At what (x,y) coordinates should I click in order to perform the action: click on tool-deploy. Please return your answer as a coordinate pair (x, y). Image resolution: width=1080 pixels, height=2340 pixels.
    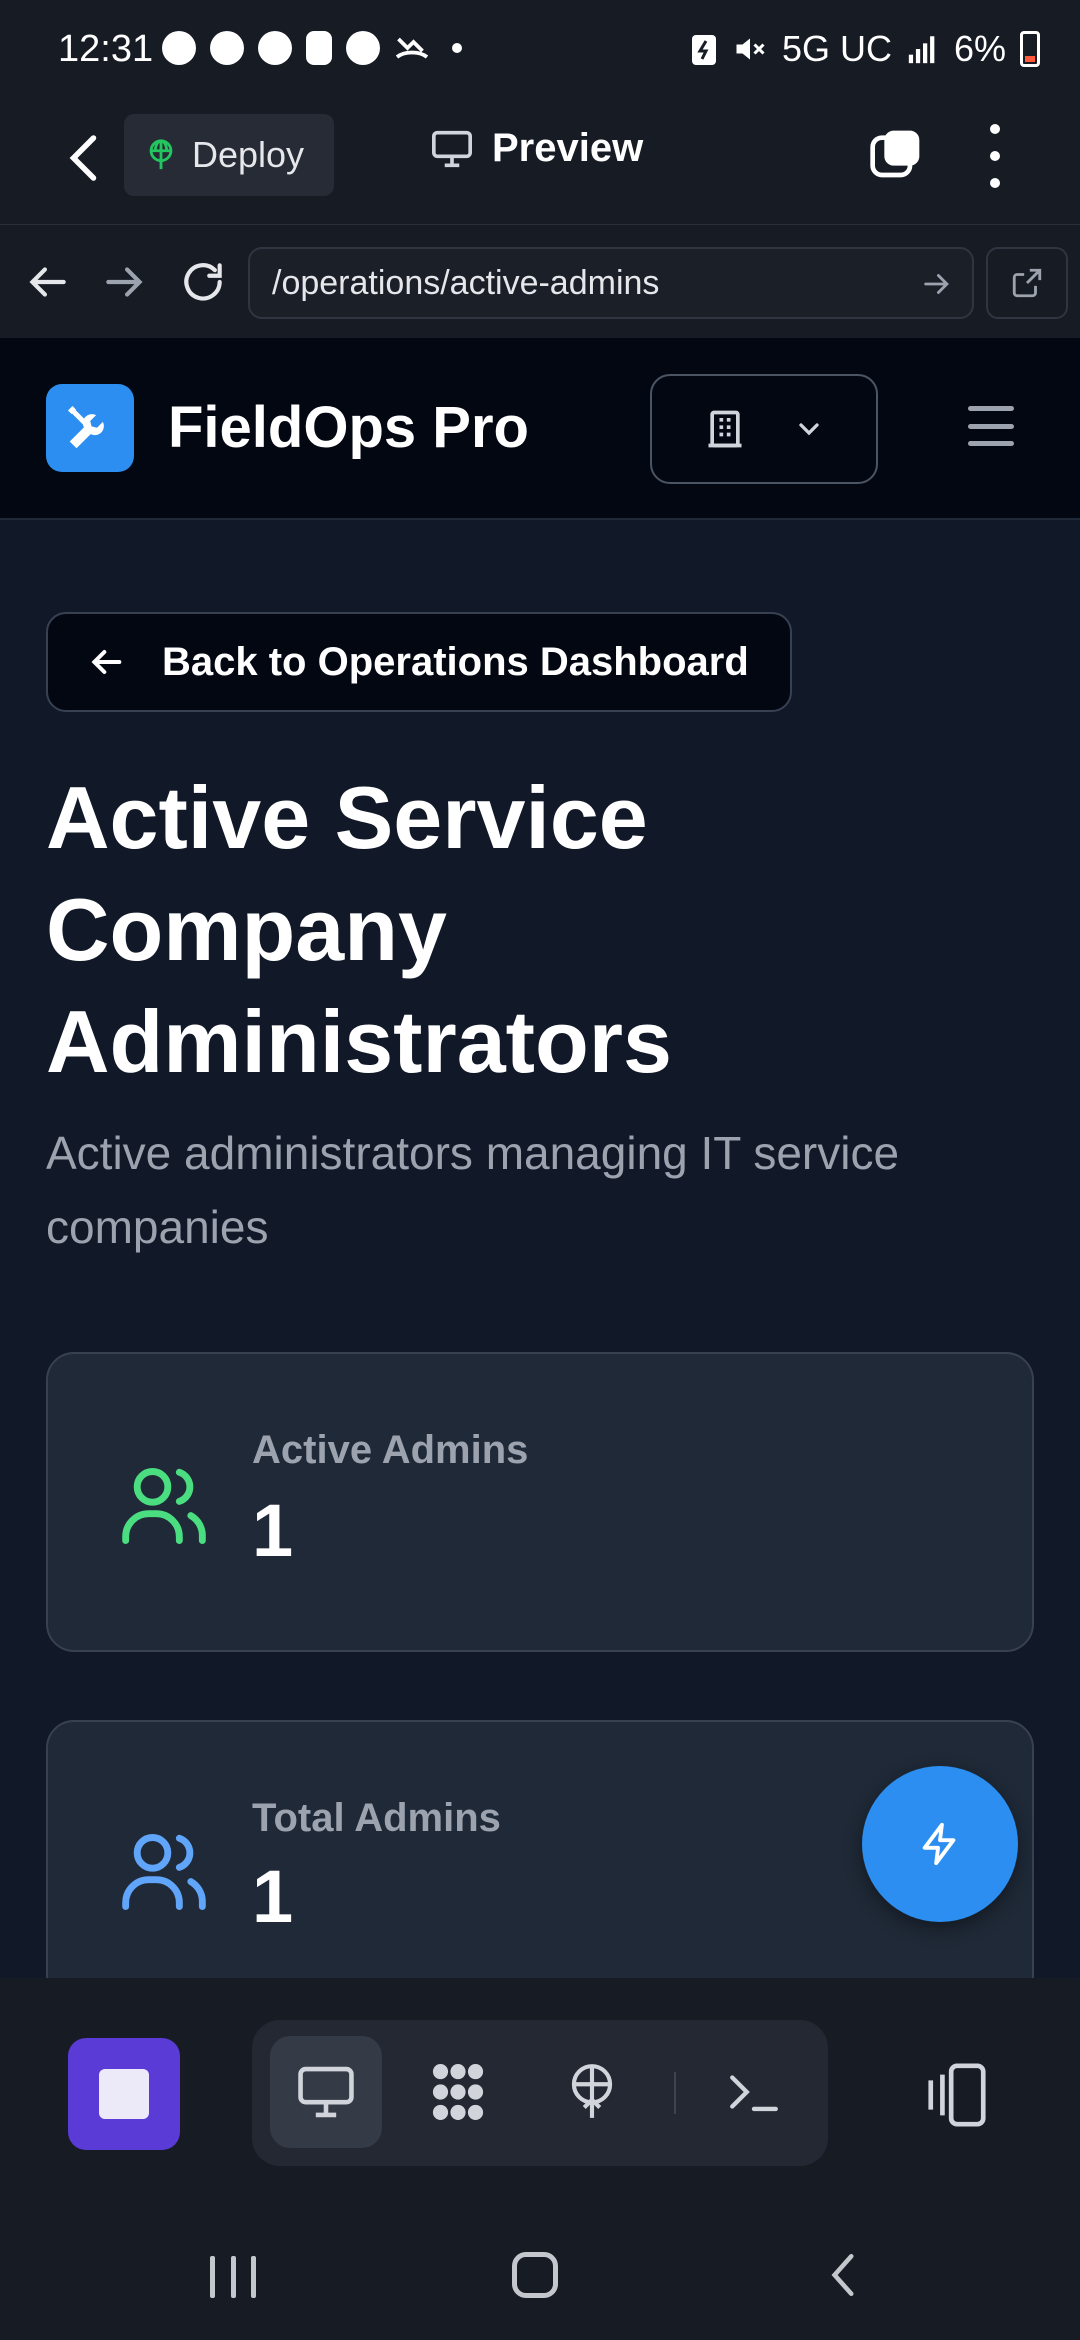
    Looking at the image, I should click on (592, 2092).